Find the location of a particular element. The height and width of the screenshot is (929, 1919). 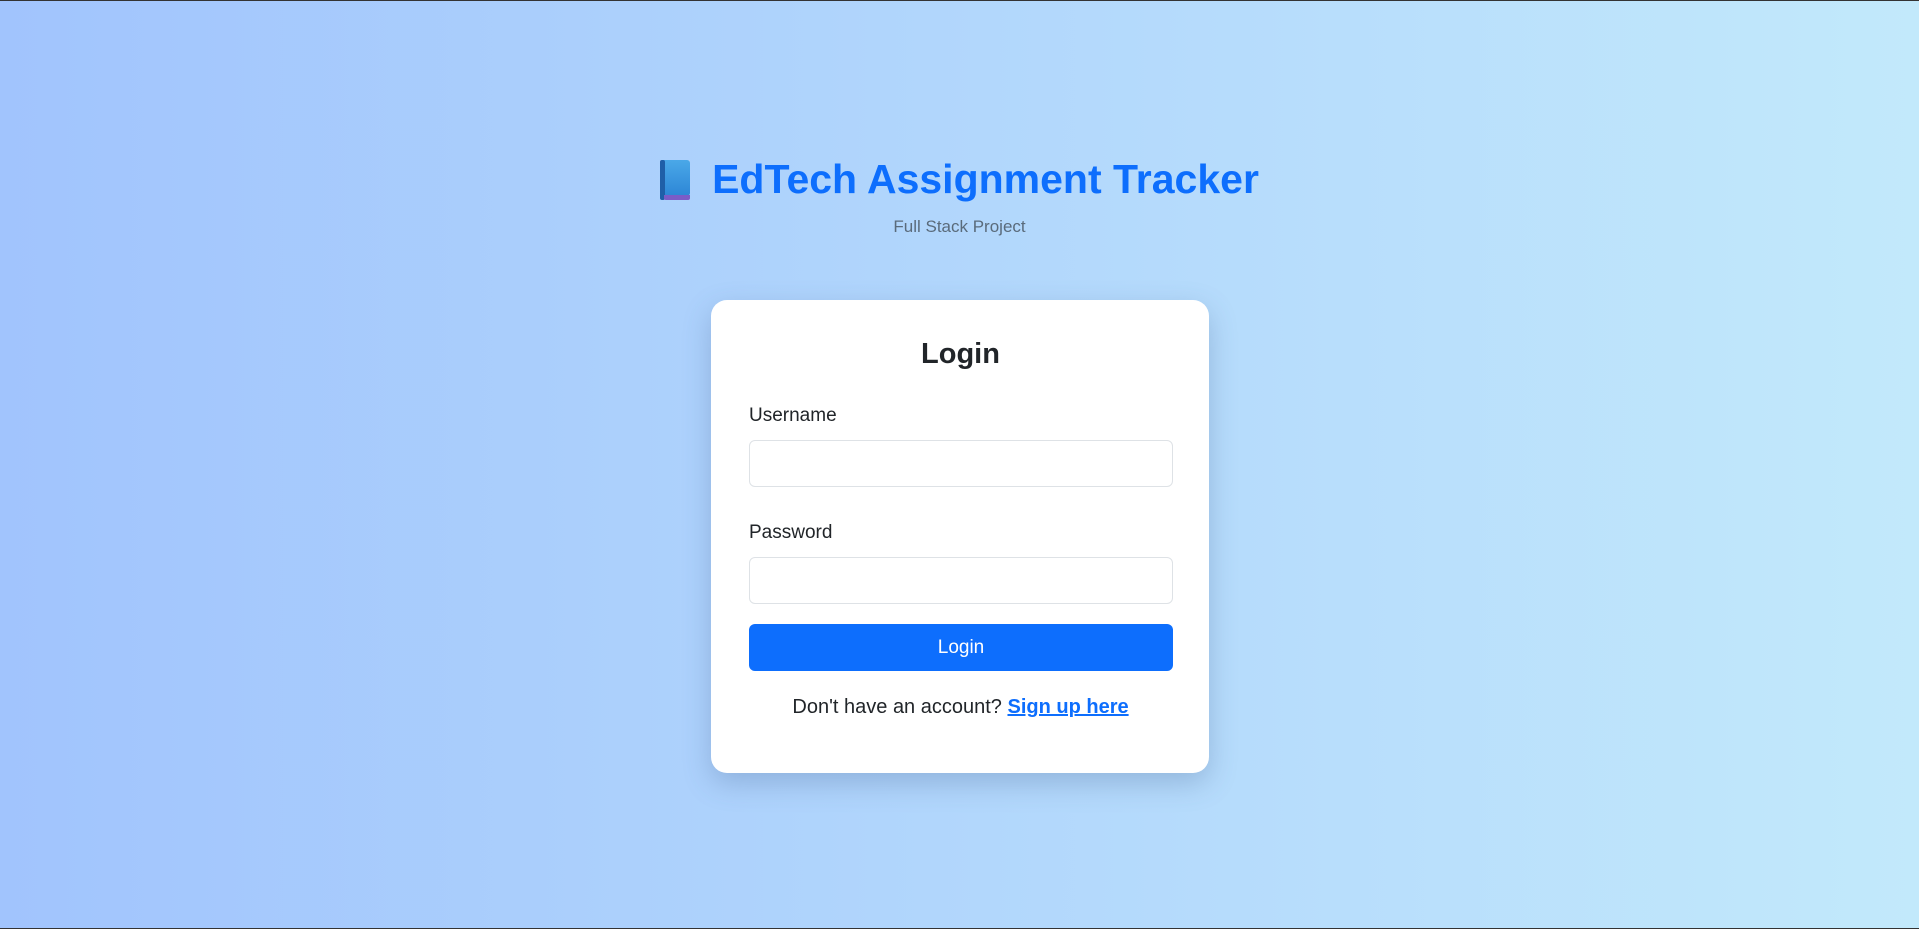

password-input is located at coordinates (961, 580).